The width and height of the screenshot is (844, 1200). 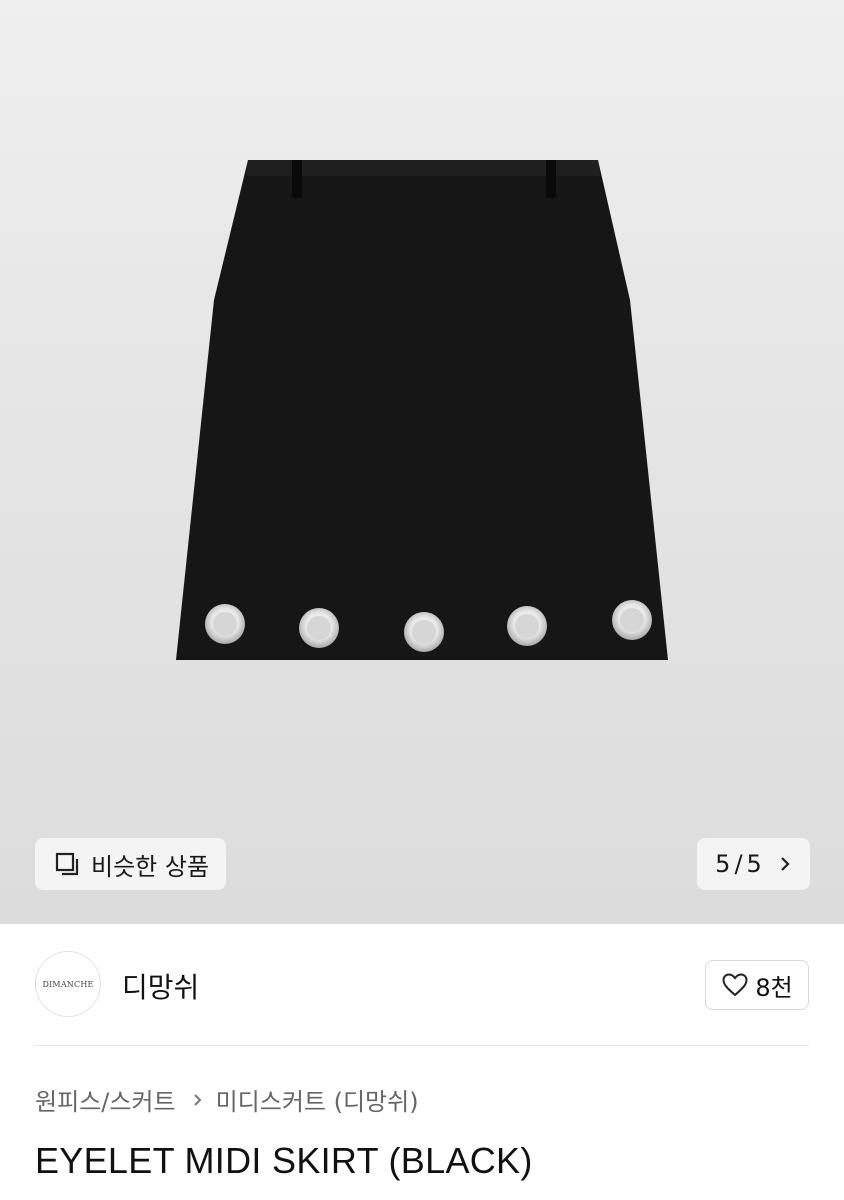 I want to click on seller-section: DIMANCHE 디망쉬 8천, so click(x=422, y=985).